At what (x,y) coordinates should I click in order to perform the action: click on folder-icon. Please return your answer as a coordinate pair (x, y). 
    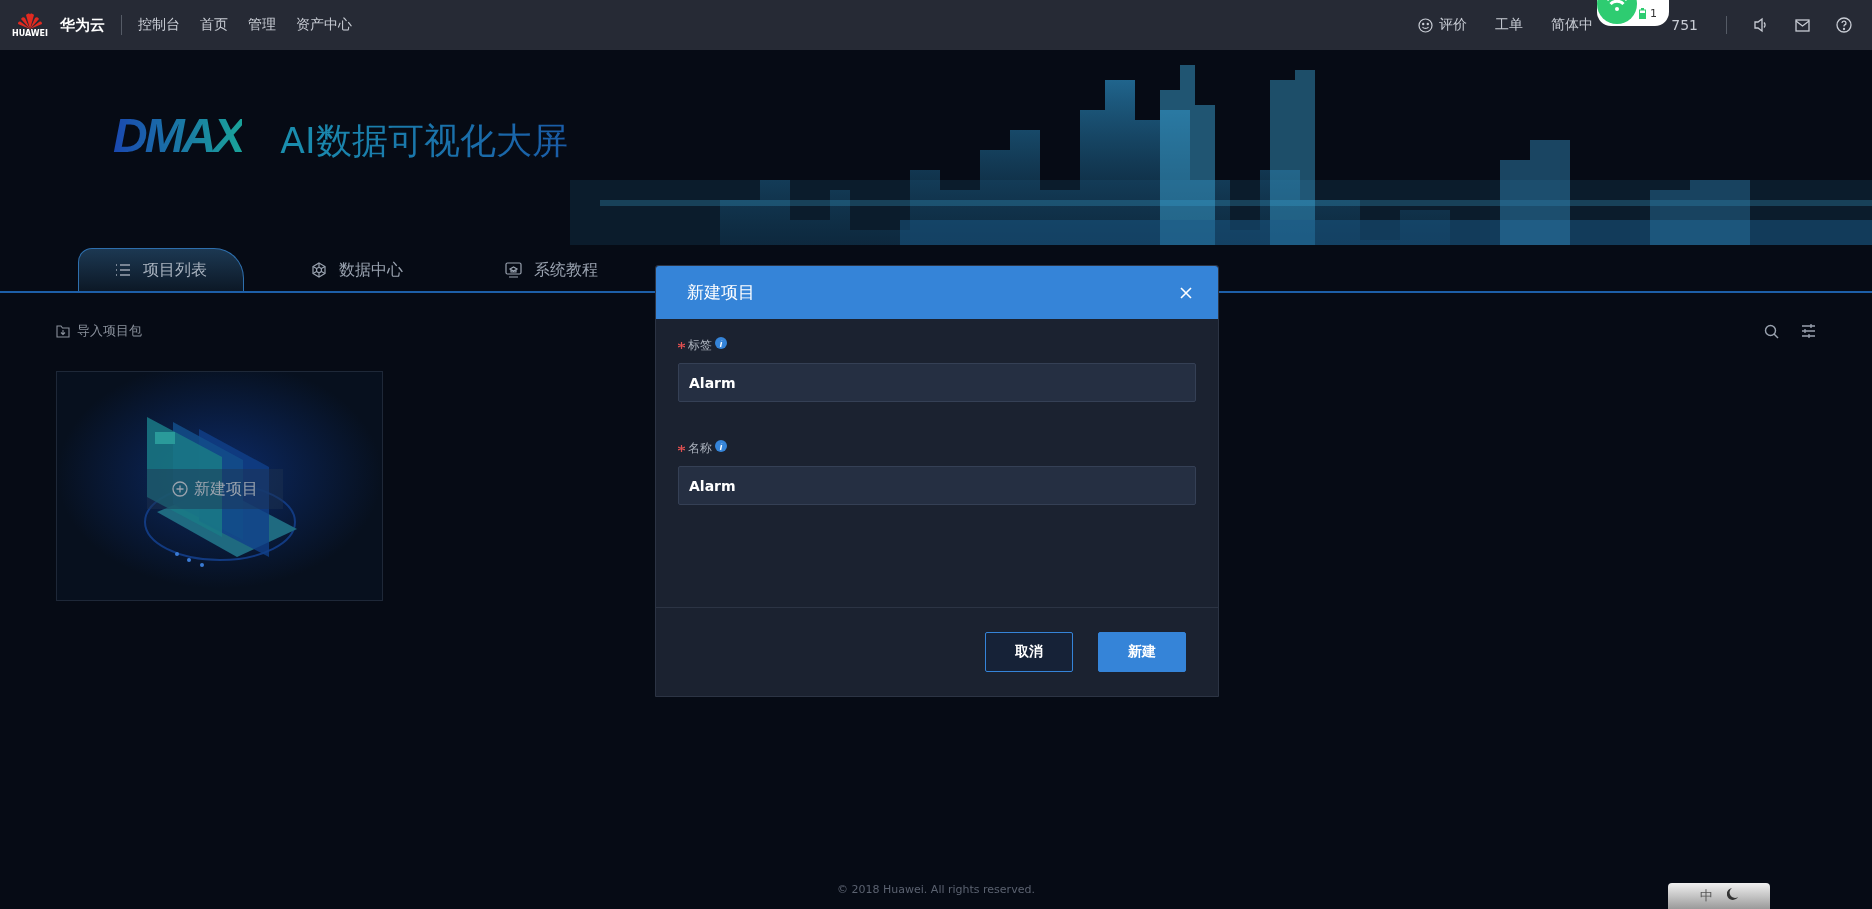
    Looking at the image, I should click on (63, 331).